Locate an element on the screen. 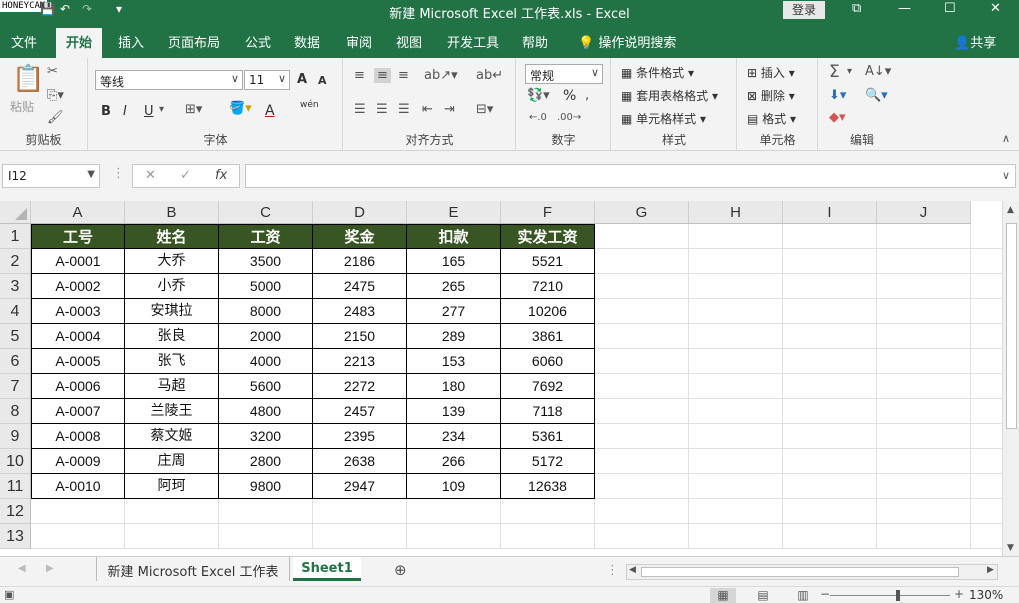 The image size is (1019, 603). table-cell: 2395 is located at coordinates (360, 436).